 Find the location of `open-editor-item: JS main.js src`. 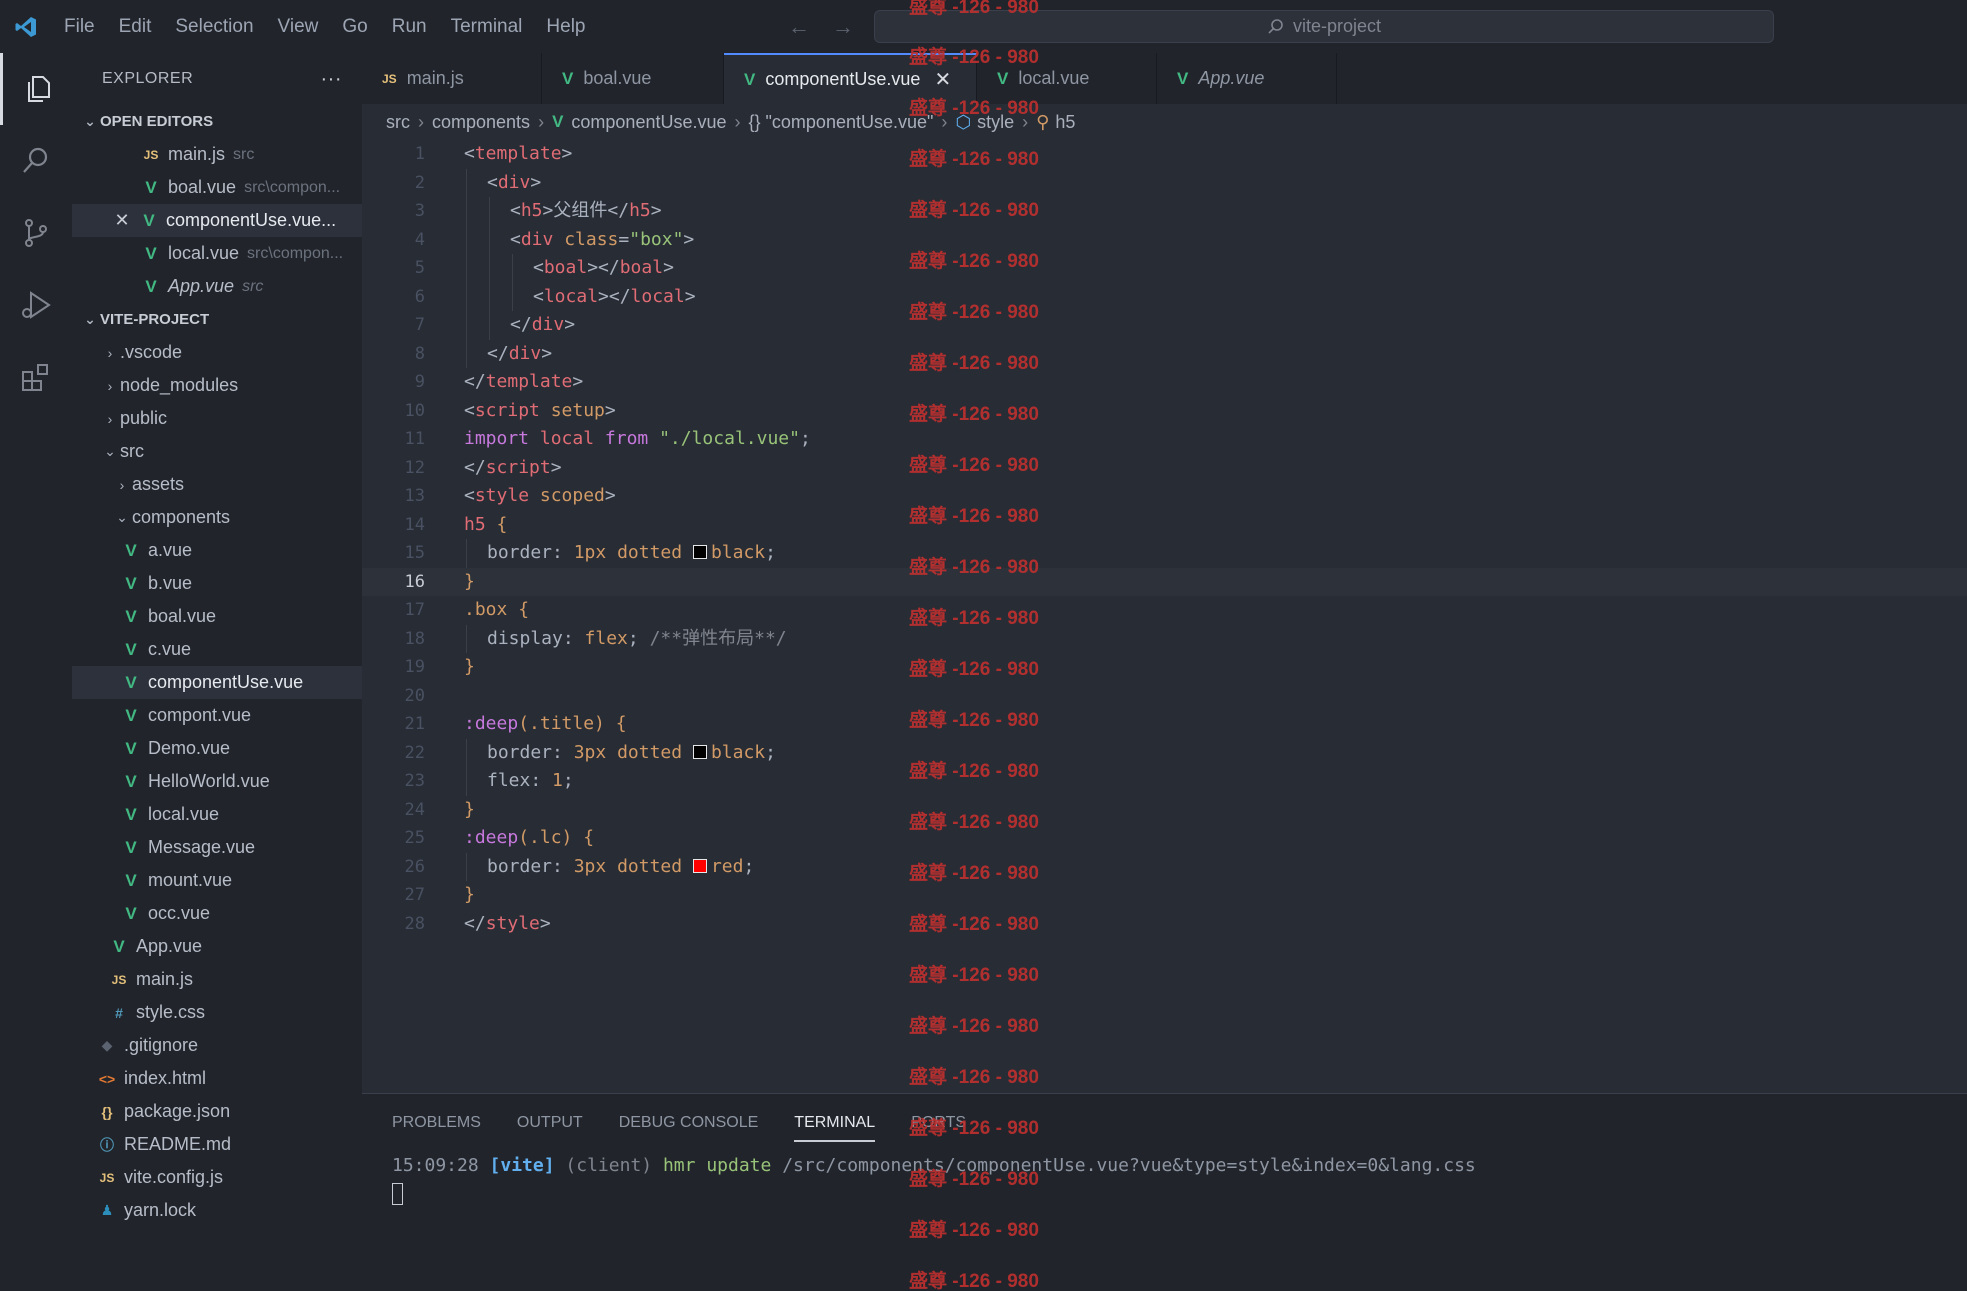

open-editor-item: JS main.js src is located at coordinates (217, 154).